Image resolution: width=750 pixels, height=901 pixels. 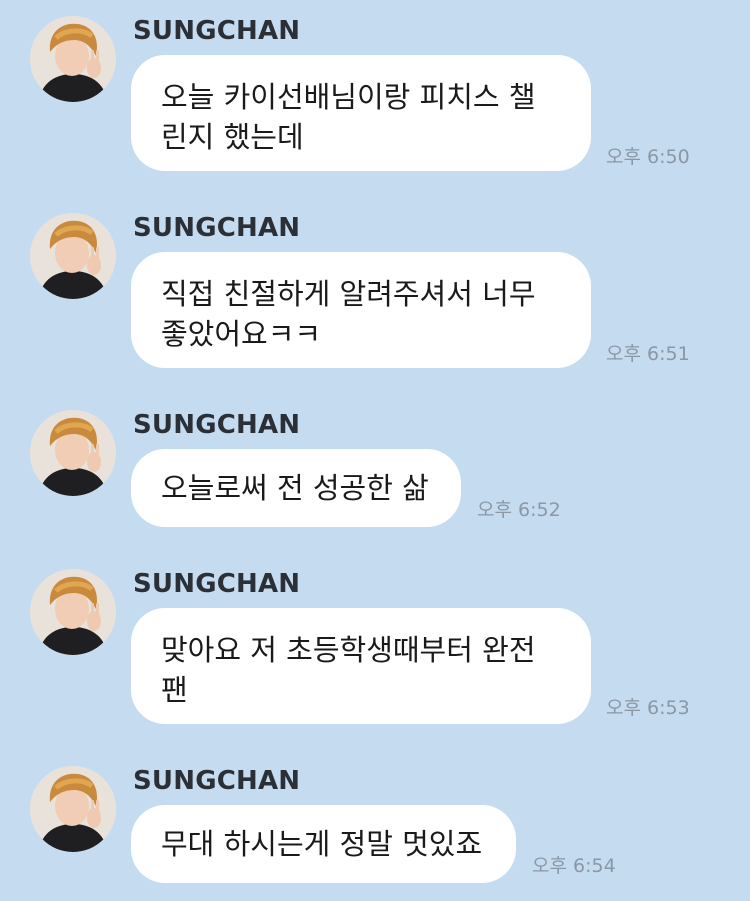 I want to click on message-time: 오후 6:50, so click(x=648, y=157).